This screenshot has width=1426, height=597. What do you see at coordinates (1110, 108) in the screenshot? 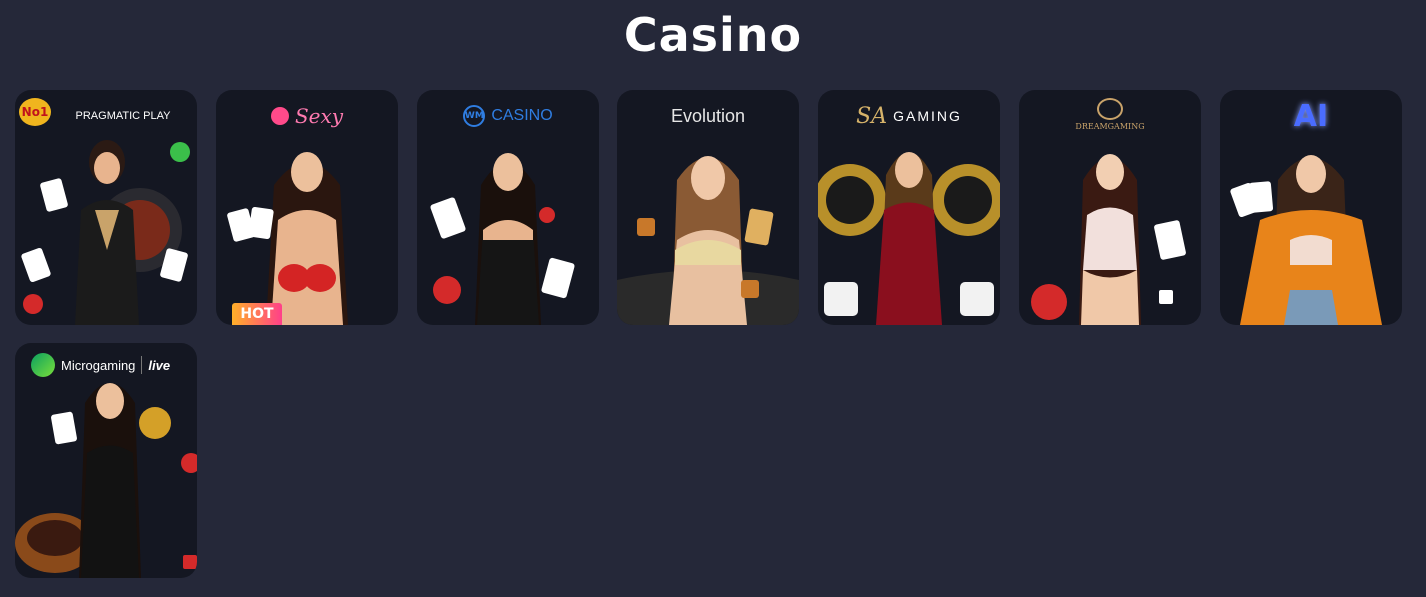
I see `dragon-icon` at bounding box center [1110, 108].